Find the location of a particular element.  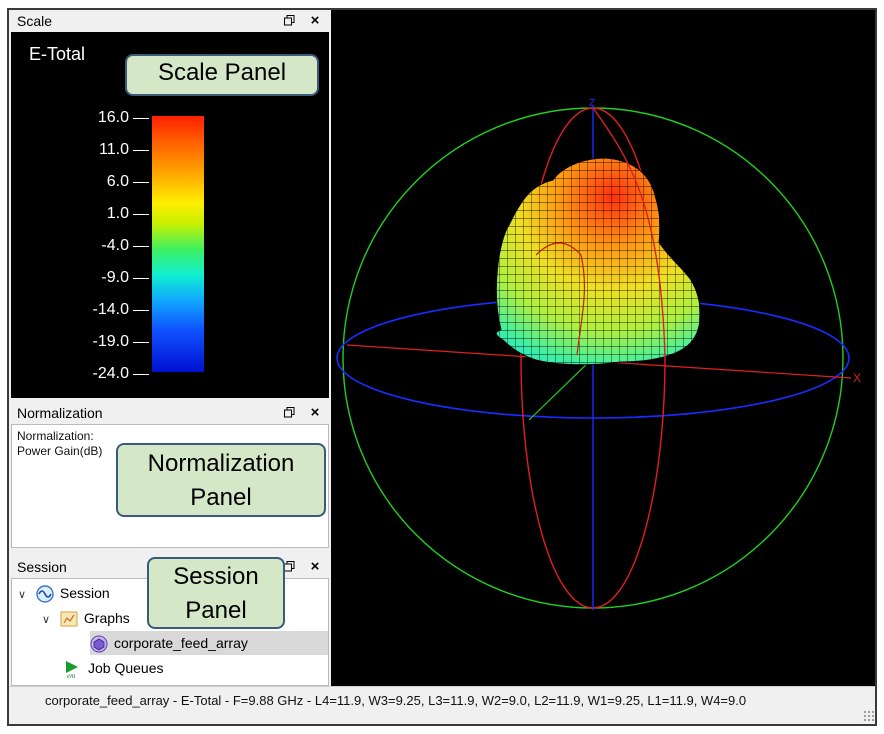

tree-item-graphs: ∨ Graphs is located at coordinates (86, 618).